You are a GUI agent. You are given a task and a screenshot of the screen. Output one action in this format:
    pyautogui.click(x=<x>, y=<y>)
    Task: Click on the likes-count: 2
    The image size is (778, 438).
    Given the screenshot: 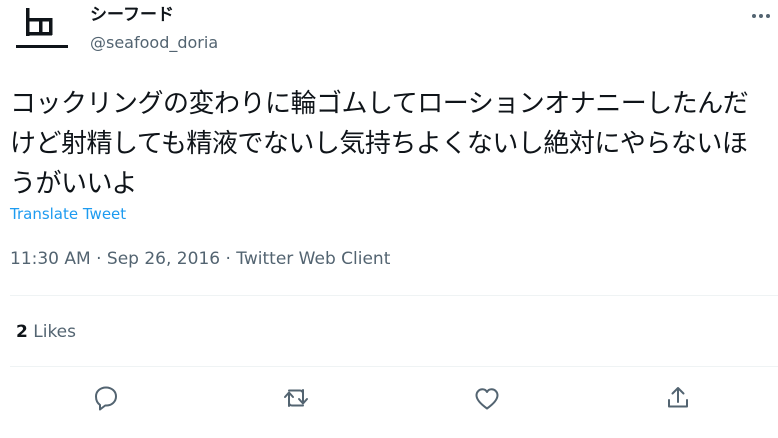 What is the action you would take?
    pyautogui.click(x=22, y=332)
    